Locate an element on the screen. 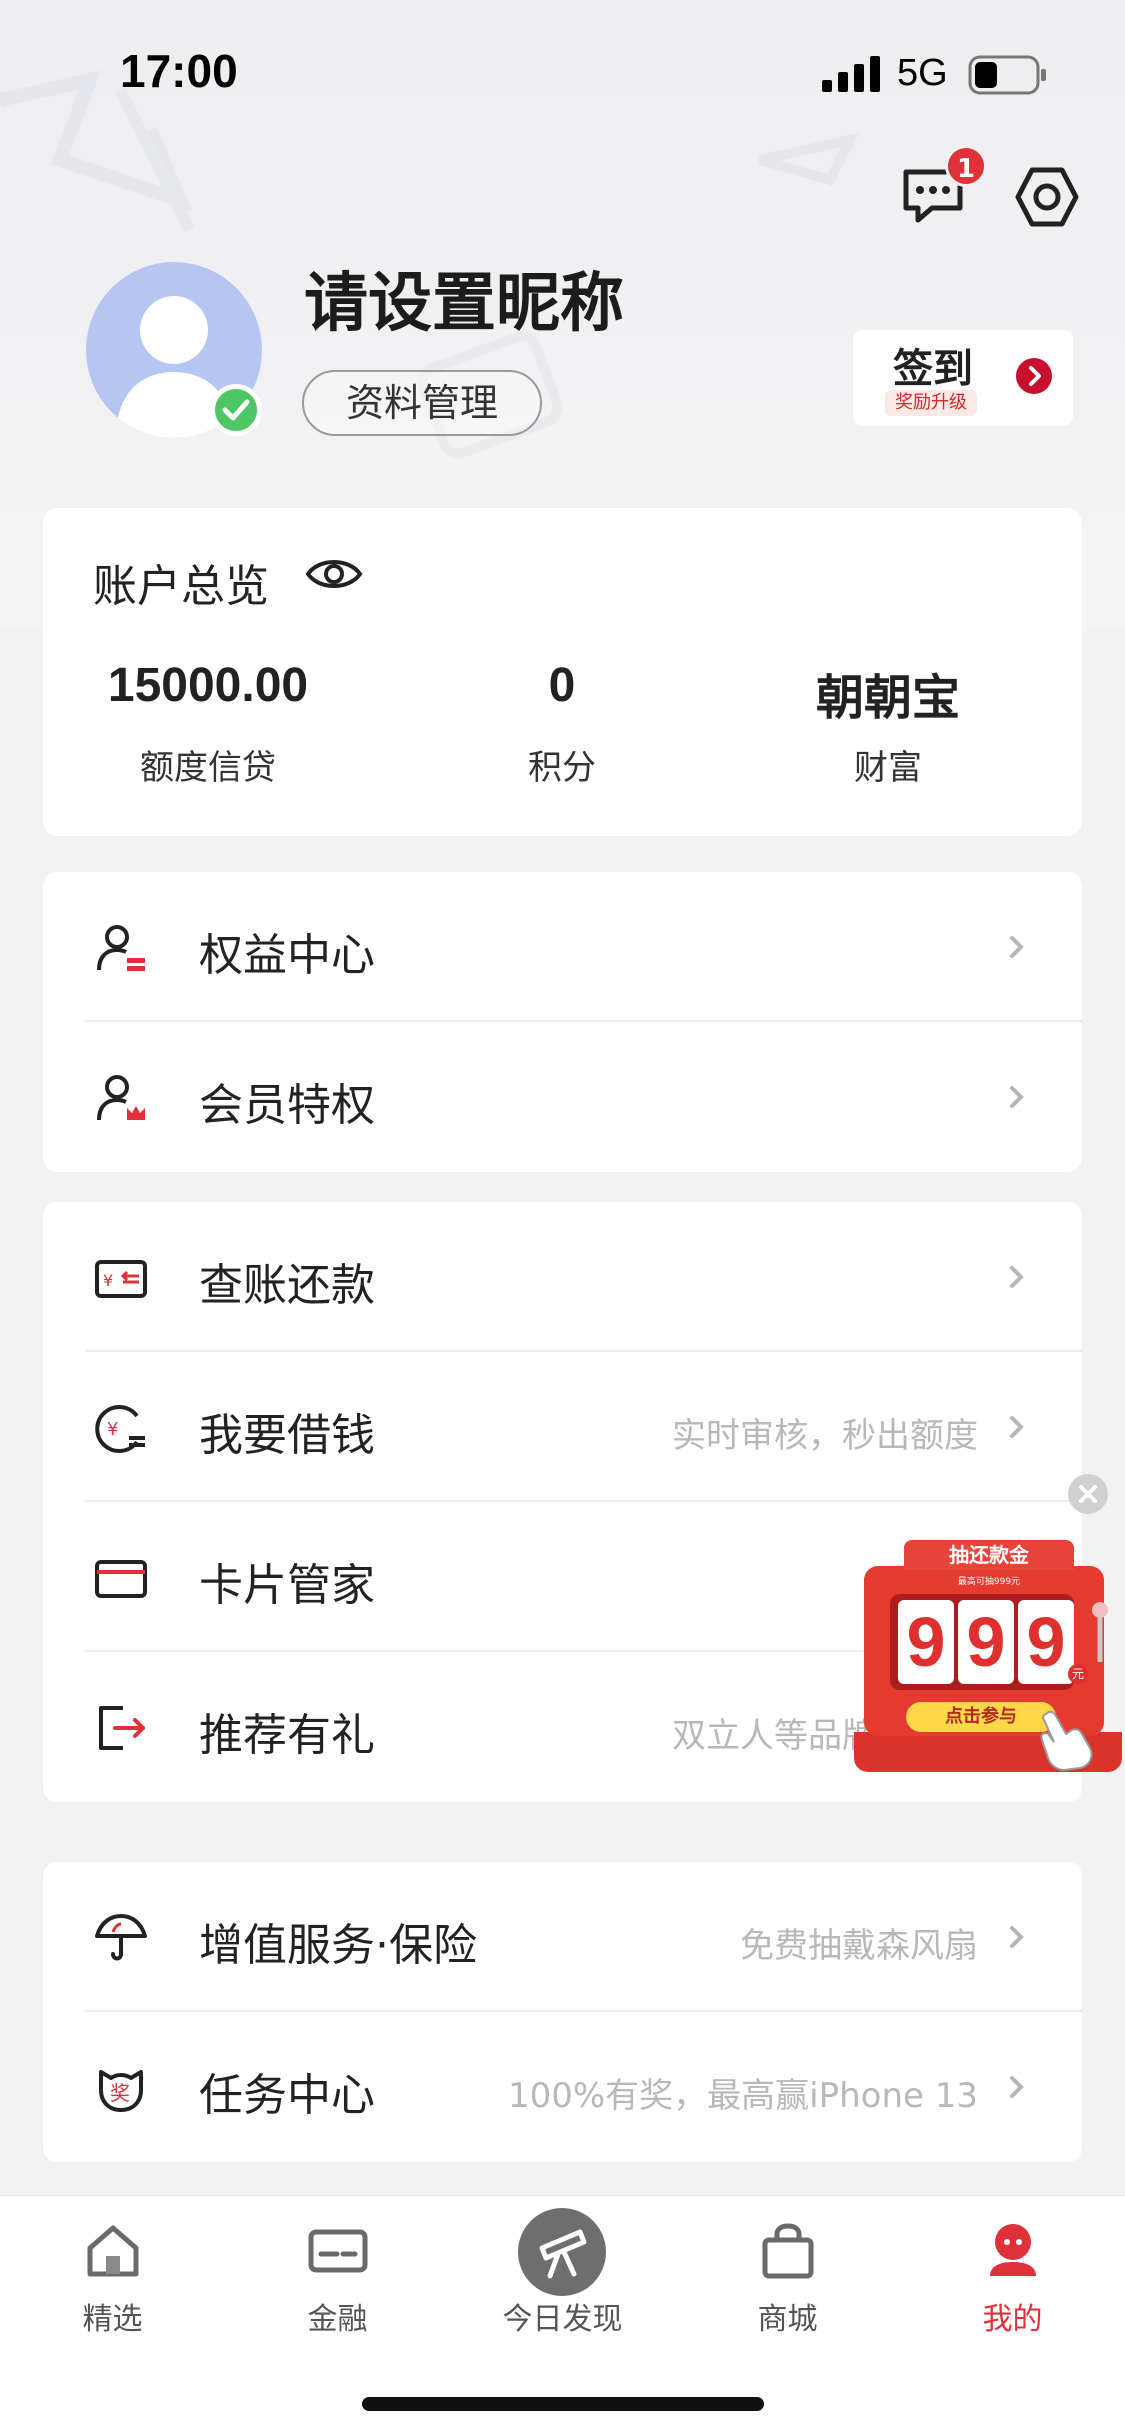  stat-points: 0 积分 is located at coordinates (562, 672).